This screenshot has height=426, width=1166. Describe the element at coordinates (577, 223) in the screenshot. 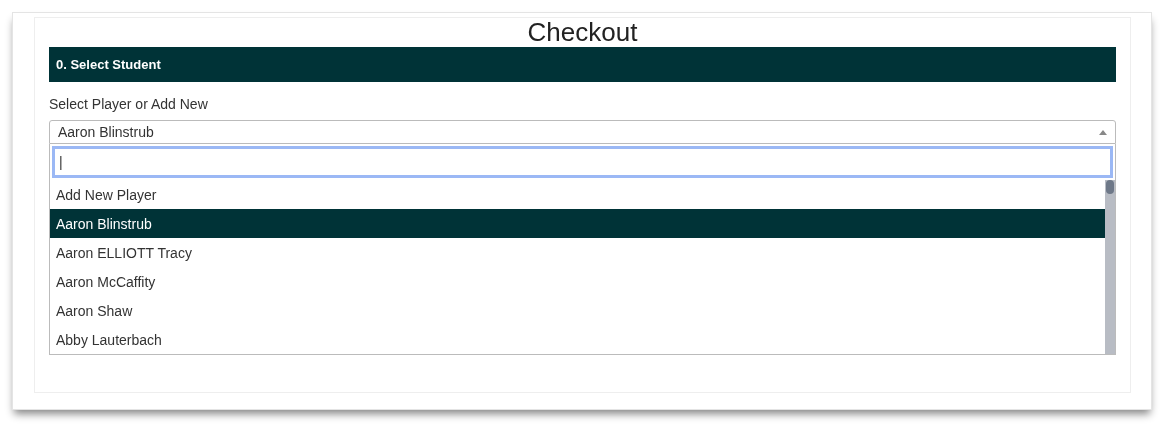

I see `player-option: Aaron Blinstrub` at that location.